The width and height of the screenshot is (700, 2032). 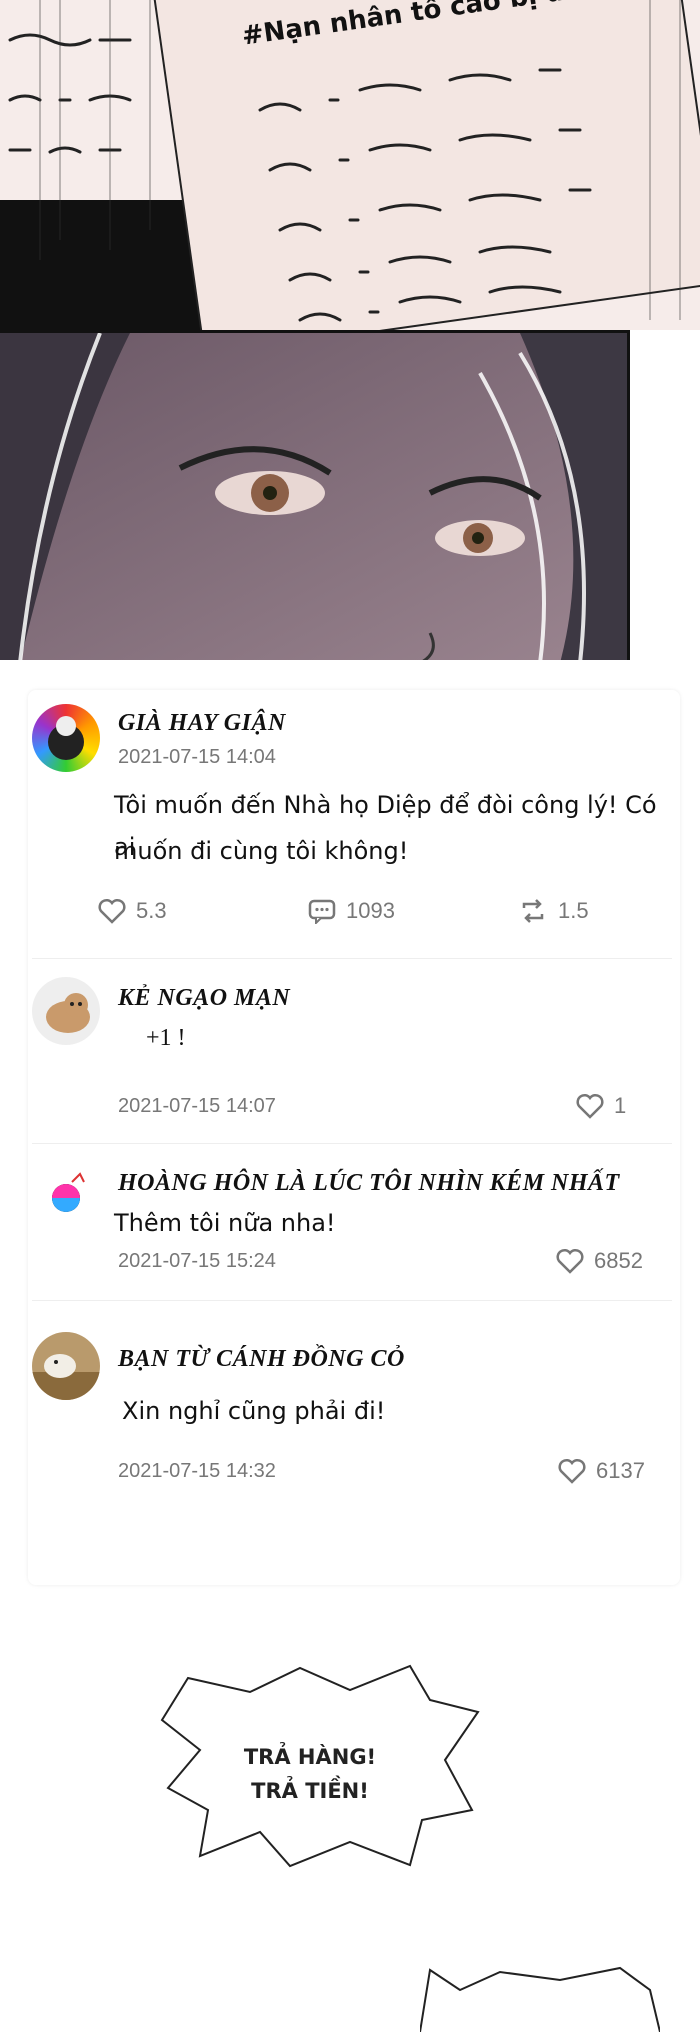 I want to click on like-button: 1, so click(x=601, y=1106).